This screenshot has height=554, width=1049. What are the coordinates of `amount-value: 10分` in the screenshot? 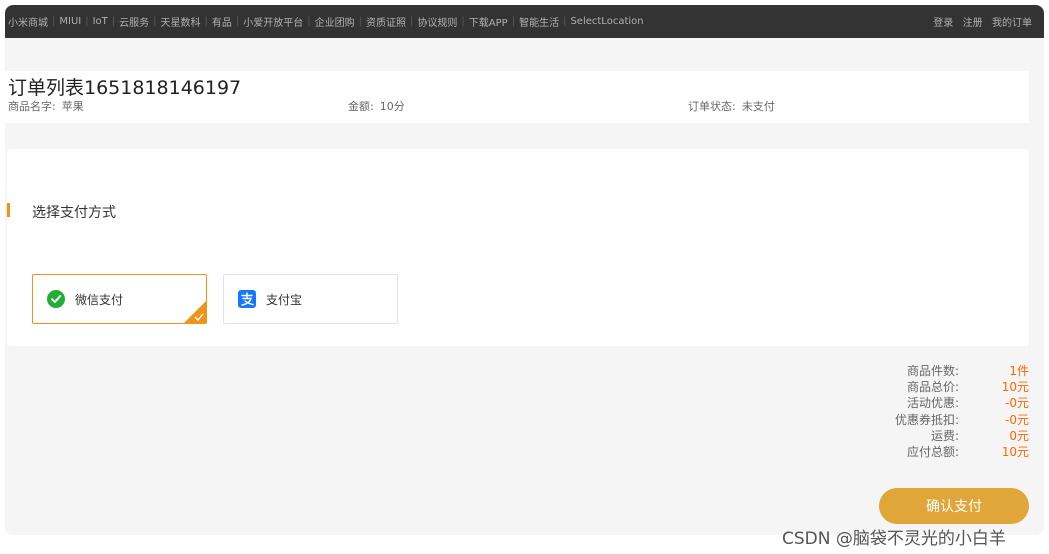 It's located at (392, 106).